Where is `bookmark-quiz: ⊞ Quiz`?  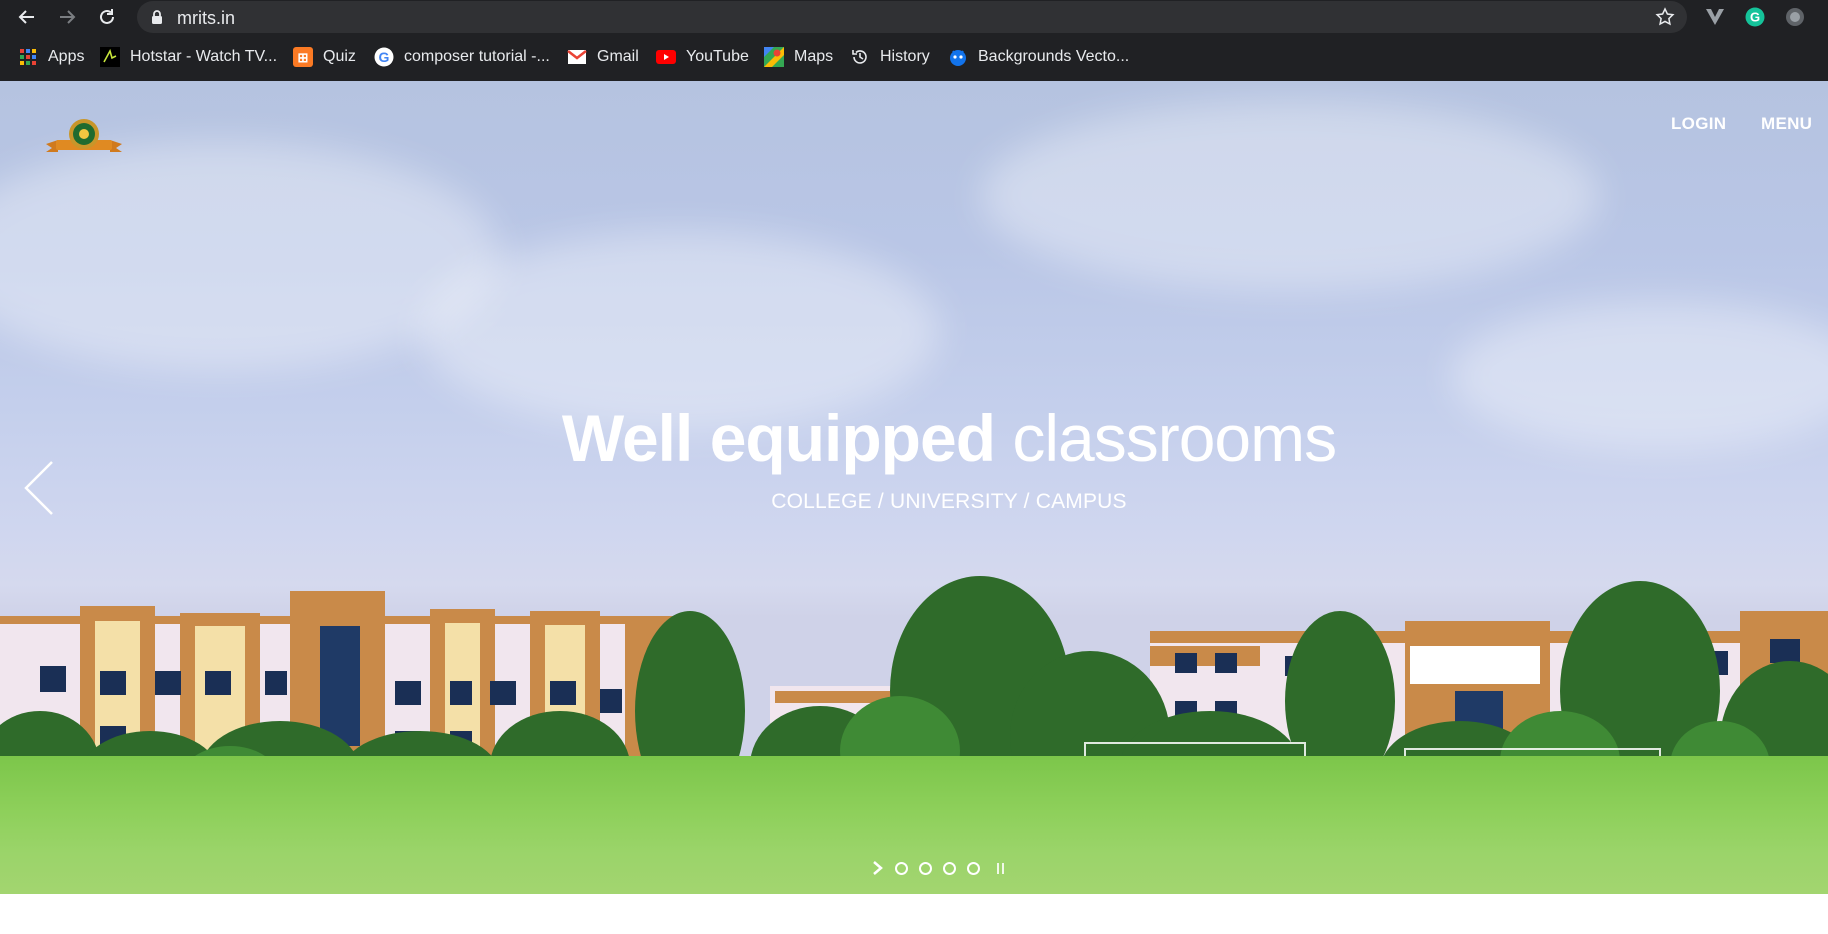 bookmark-quiz: ⊞ Quiz is located at coordinates (324, 57).